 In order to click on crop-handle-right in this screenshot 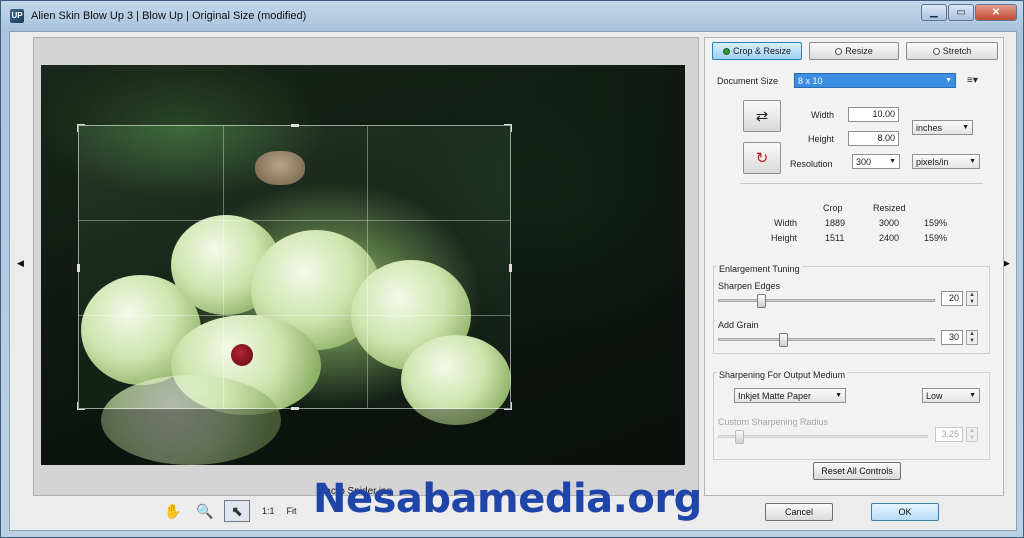, I will do `click(510, 268)`.